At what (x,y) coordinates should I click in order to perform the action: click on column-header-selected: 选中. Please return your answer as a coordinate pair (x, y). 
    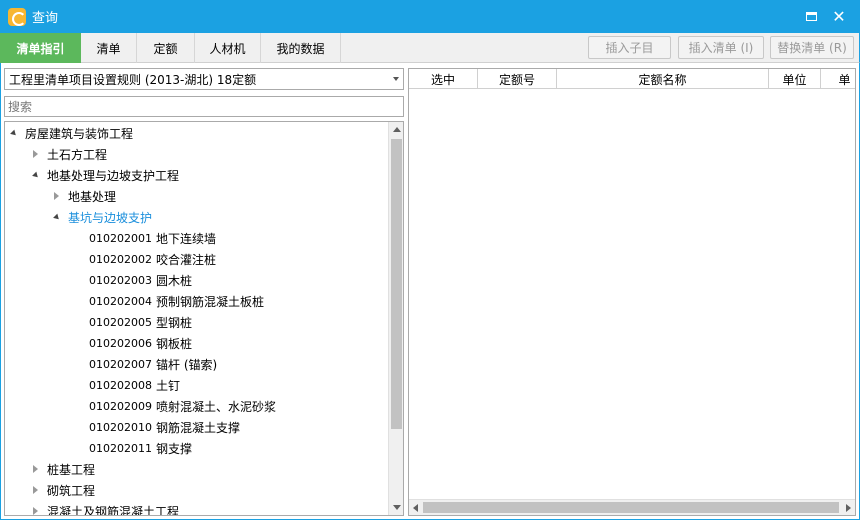
    Looking at the image, I should click on (443, 79).